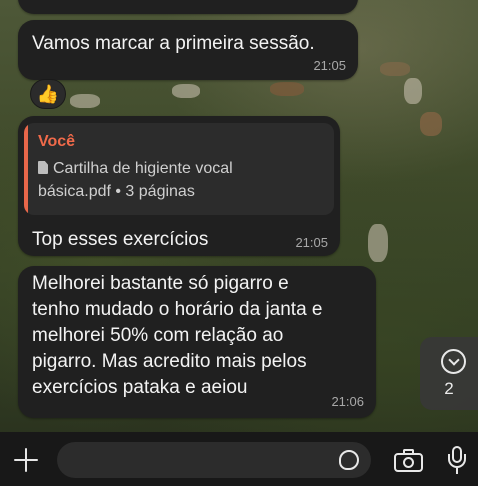  Describe the element at coordinates (26, 169) in the screenshot. I see `quote-accent-bar` at that location.